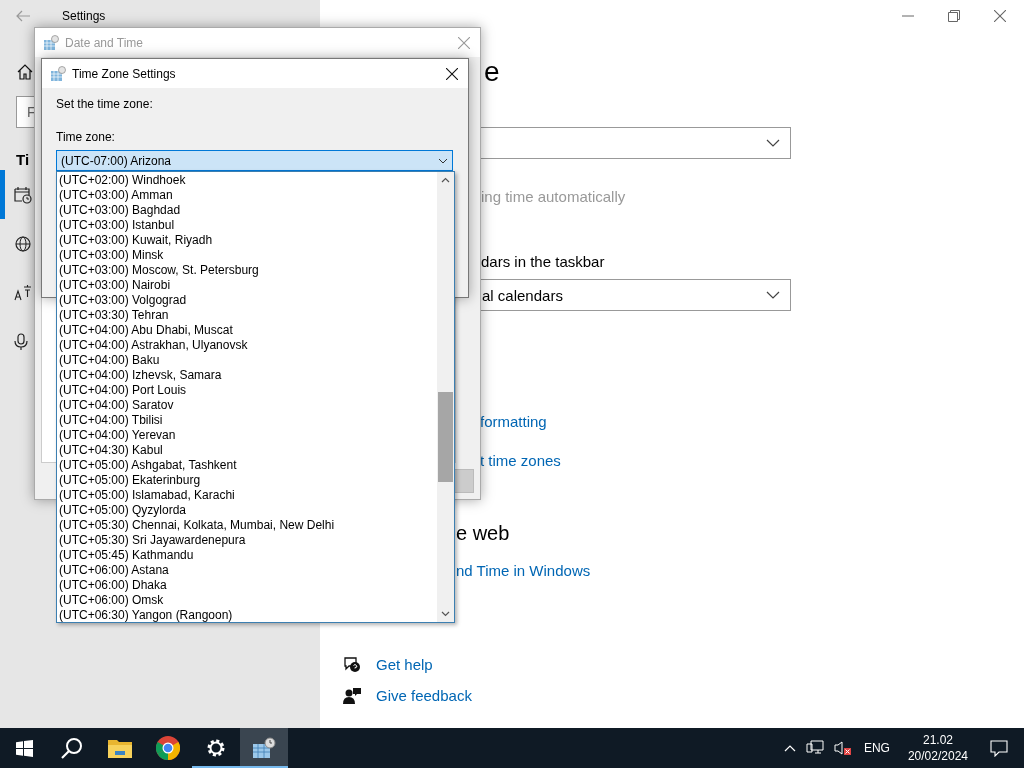  I want to click on dialog-title: Date and Time, so click(105, 42).